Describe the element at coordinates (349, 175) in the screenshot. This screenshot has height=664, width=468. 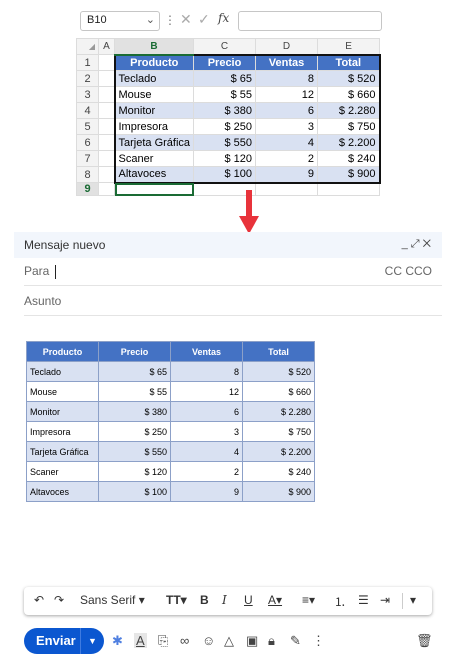
I see `cell: $ 900` at that location.